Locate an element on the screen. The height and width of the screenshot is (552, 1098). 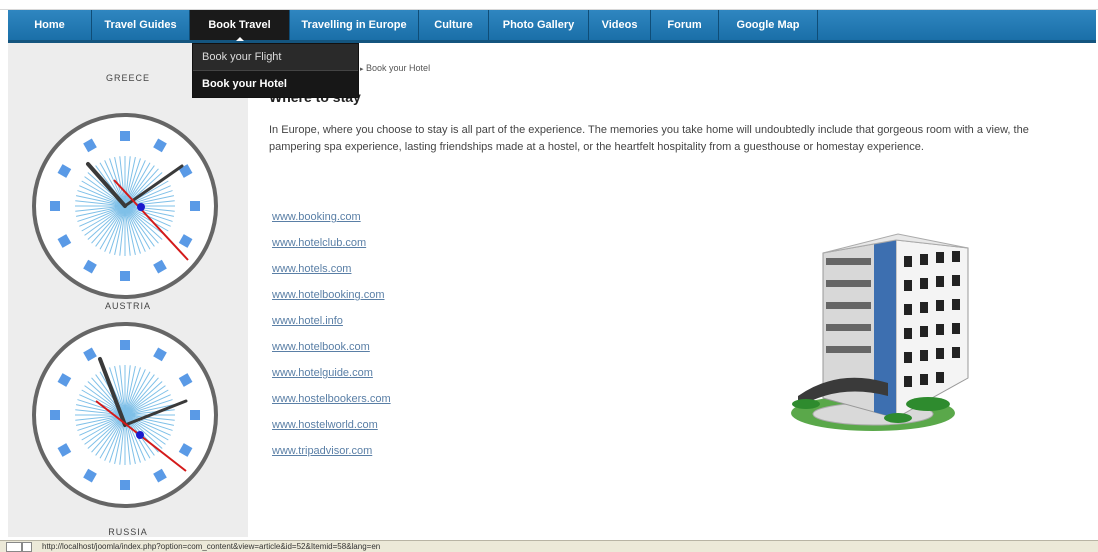
nav-culture: Culture is located at coordinates (454, 25).